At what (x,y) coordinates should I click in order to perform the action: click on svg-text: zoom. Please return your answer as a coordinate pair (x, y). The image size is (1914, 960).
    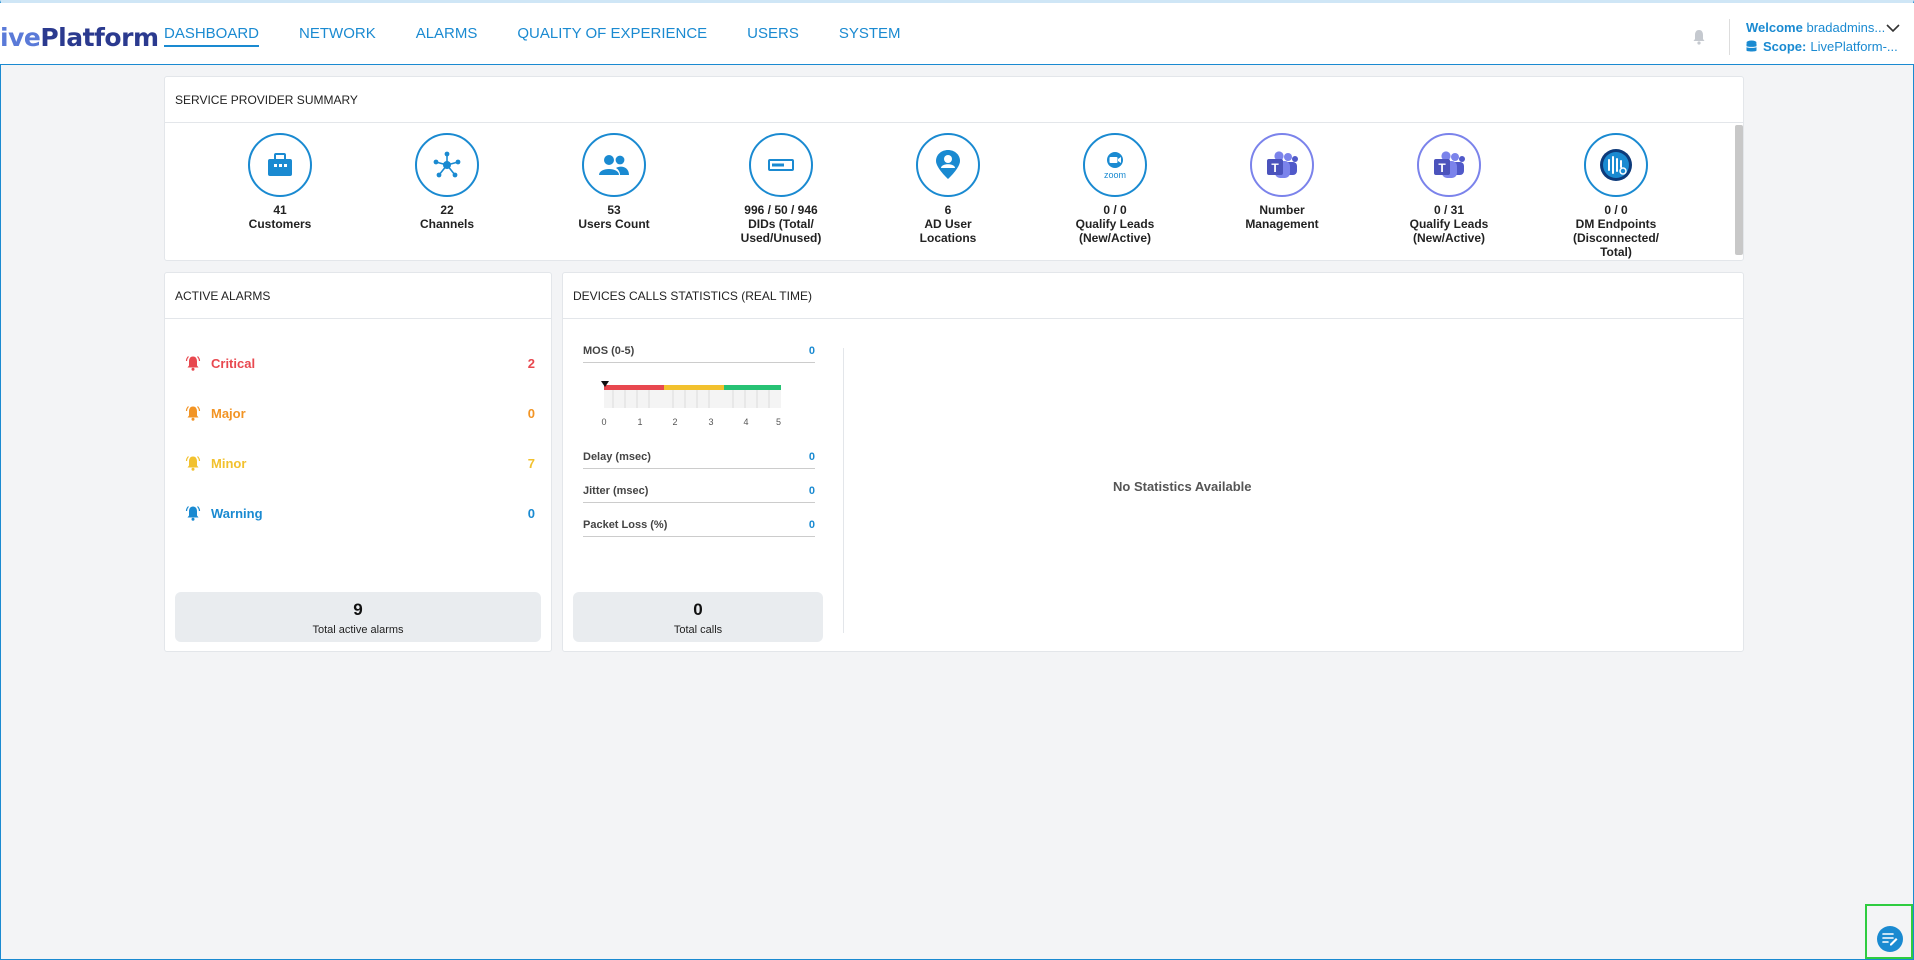
    Looking at the image, I should click on (1115, 175).